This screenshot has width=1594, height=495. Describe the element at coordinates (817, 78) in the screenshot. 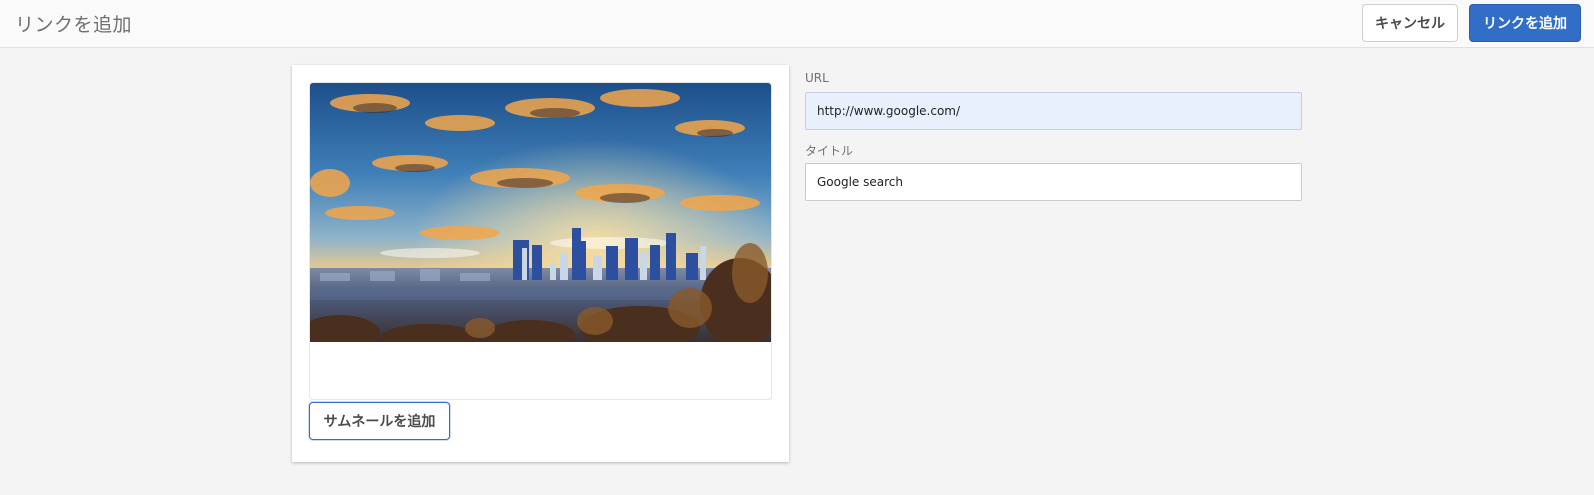

I see `url-label: URL` at that location.